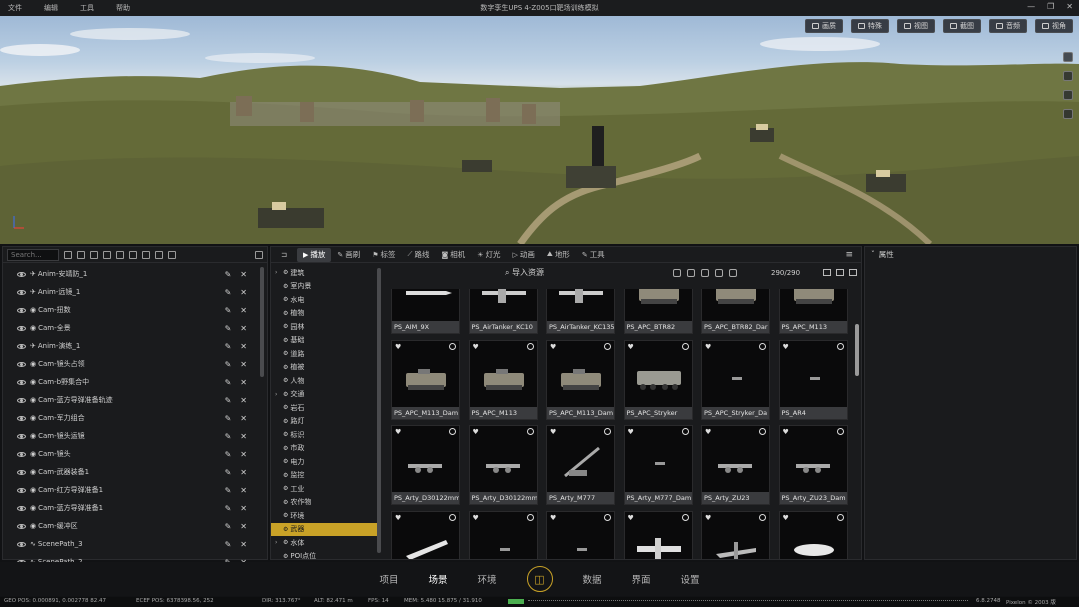  Describe the element at coordinates (690, 579) in the screenshot. I see `nav-item: 设置` at that location.